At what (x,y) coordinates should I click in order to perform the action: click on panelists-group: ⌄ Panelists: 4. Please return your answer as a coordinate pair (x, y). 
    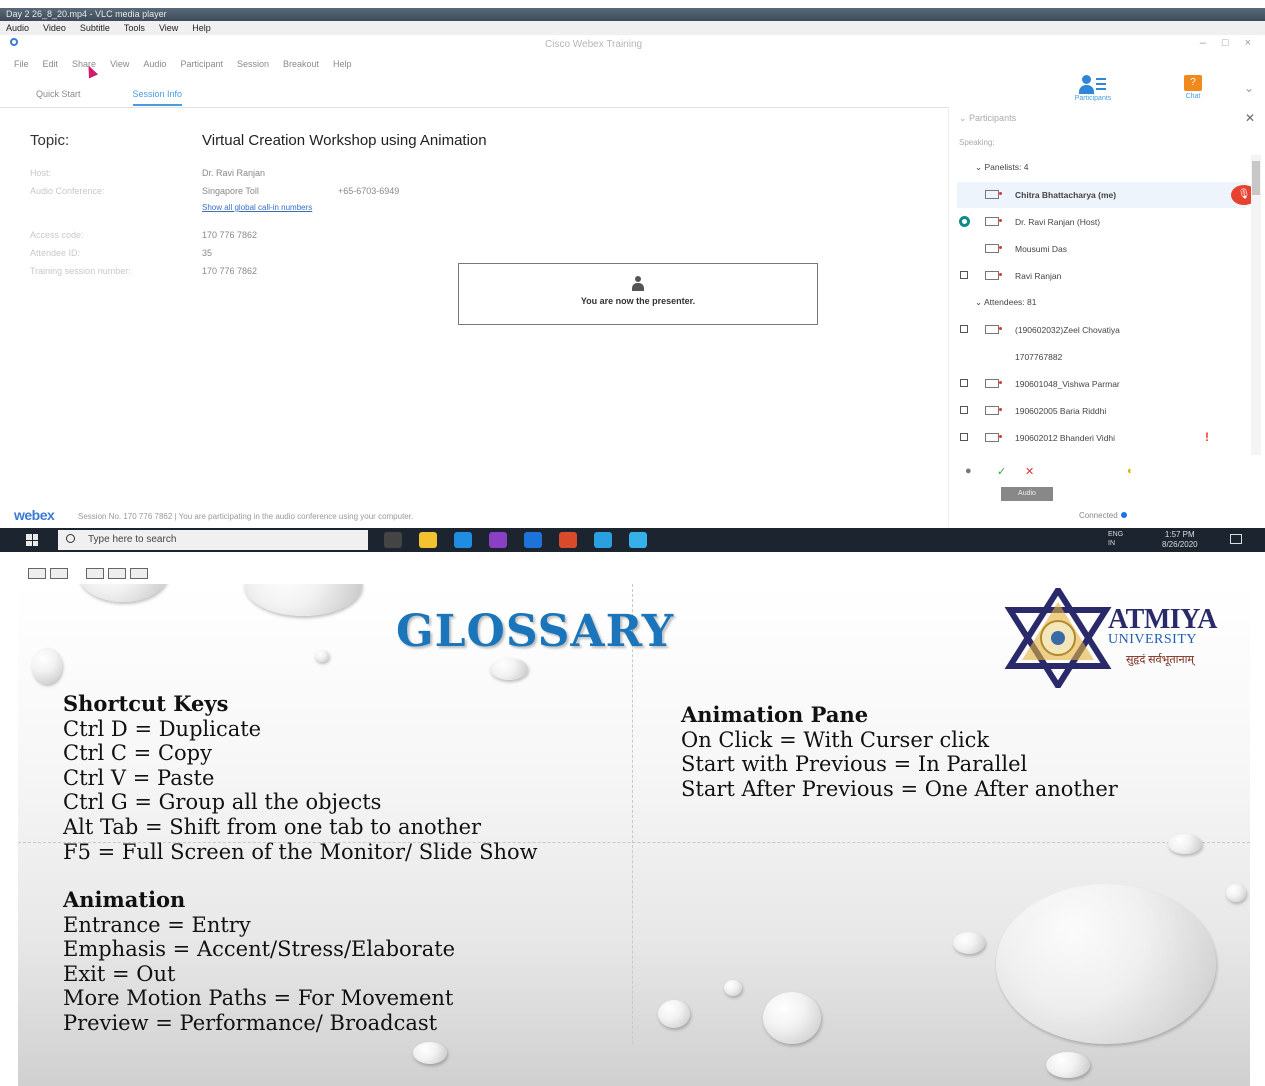
    Looking at the image, I should click on (1001, 167).